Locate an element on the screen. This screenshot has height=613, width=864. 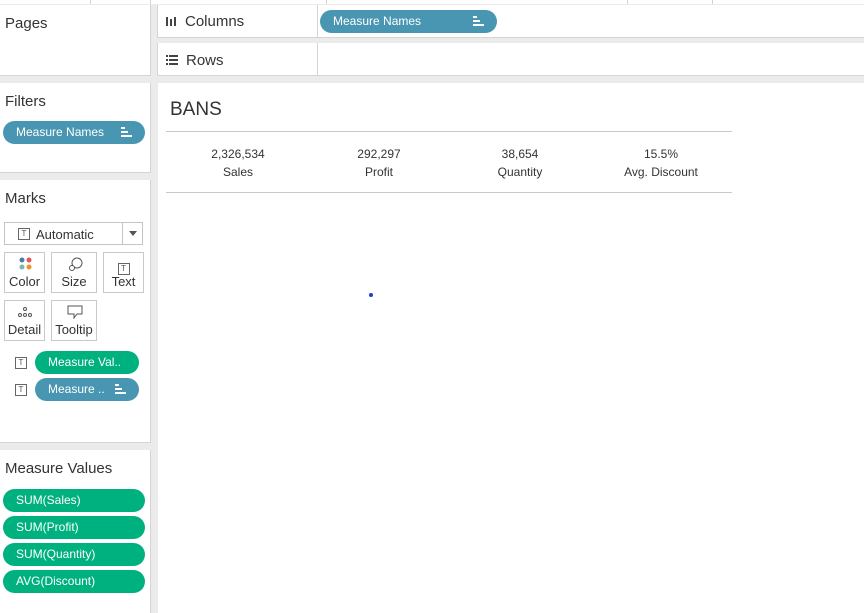
text-button: T Text is located at coordinates (123, 272).